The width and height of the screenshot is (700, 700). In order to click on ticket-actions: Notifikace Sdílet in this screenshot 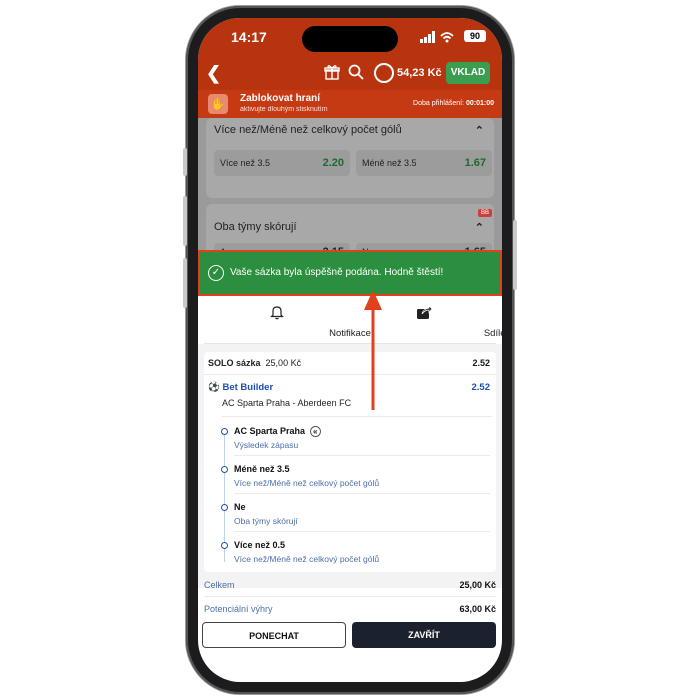, I will do `click(353, 320)`.